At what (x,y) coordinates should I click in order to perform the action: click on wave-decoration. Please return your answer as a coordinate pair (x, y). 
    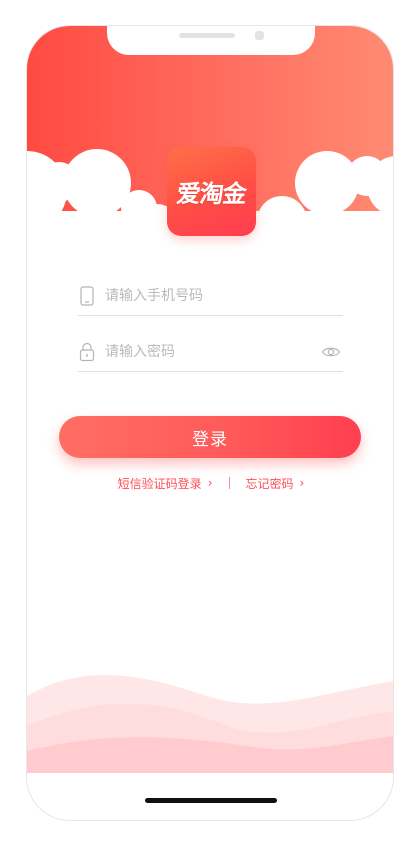
    Looking at the image, I should click on (210, 725).